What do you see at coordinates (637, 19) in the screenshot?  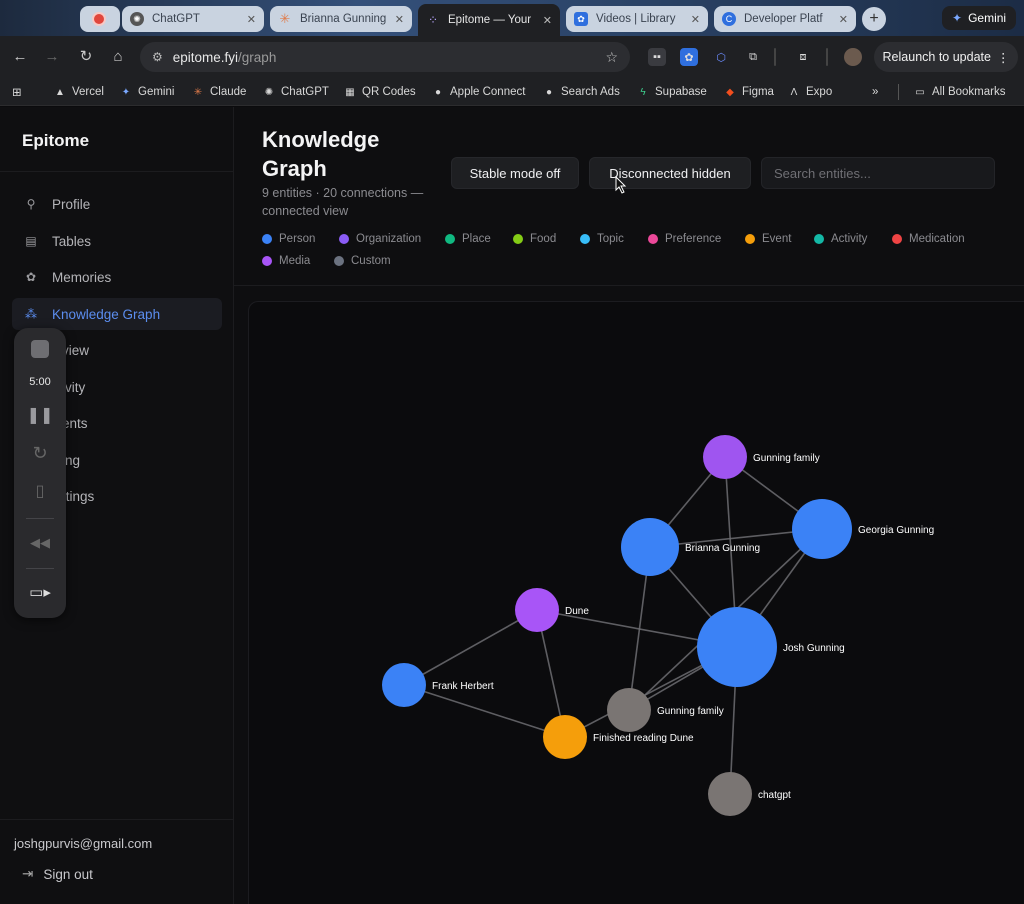 I see `tab-videos: ✿ Videos | Library ✕` at bounding box center [637, 19].